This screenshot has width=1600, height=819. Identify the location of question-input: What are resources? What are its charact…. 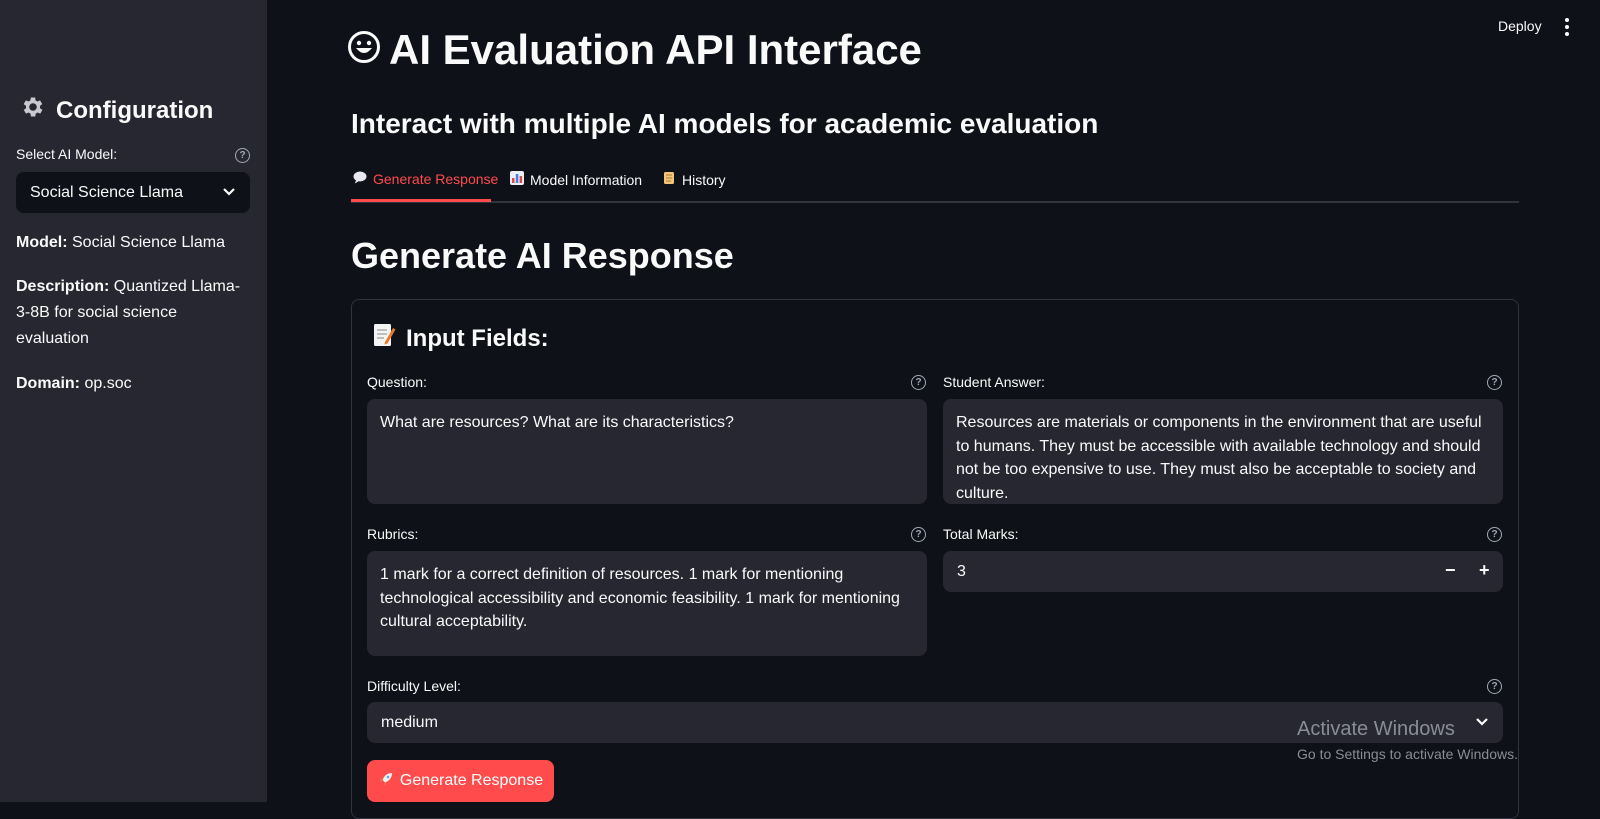
(647, 451).